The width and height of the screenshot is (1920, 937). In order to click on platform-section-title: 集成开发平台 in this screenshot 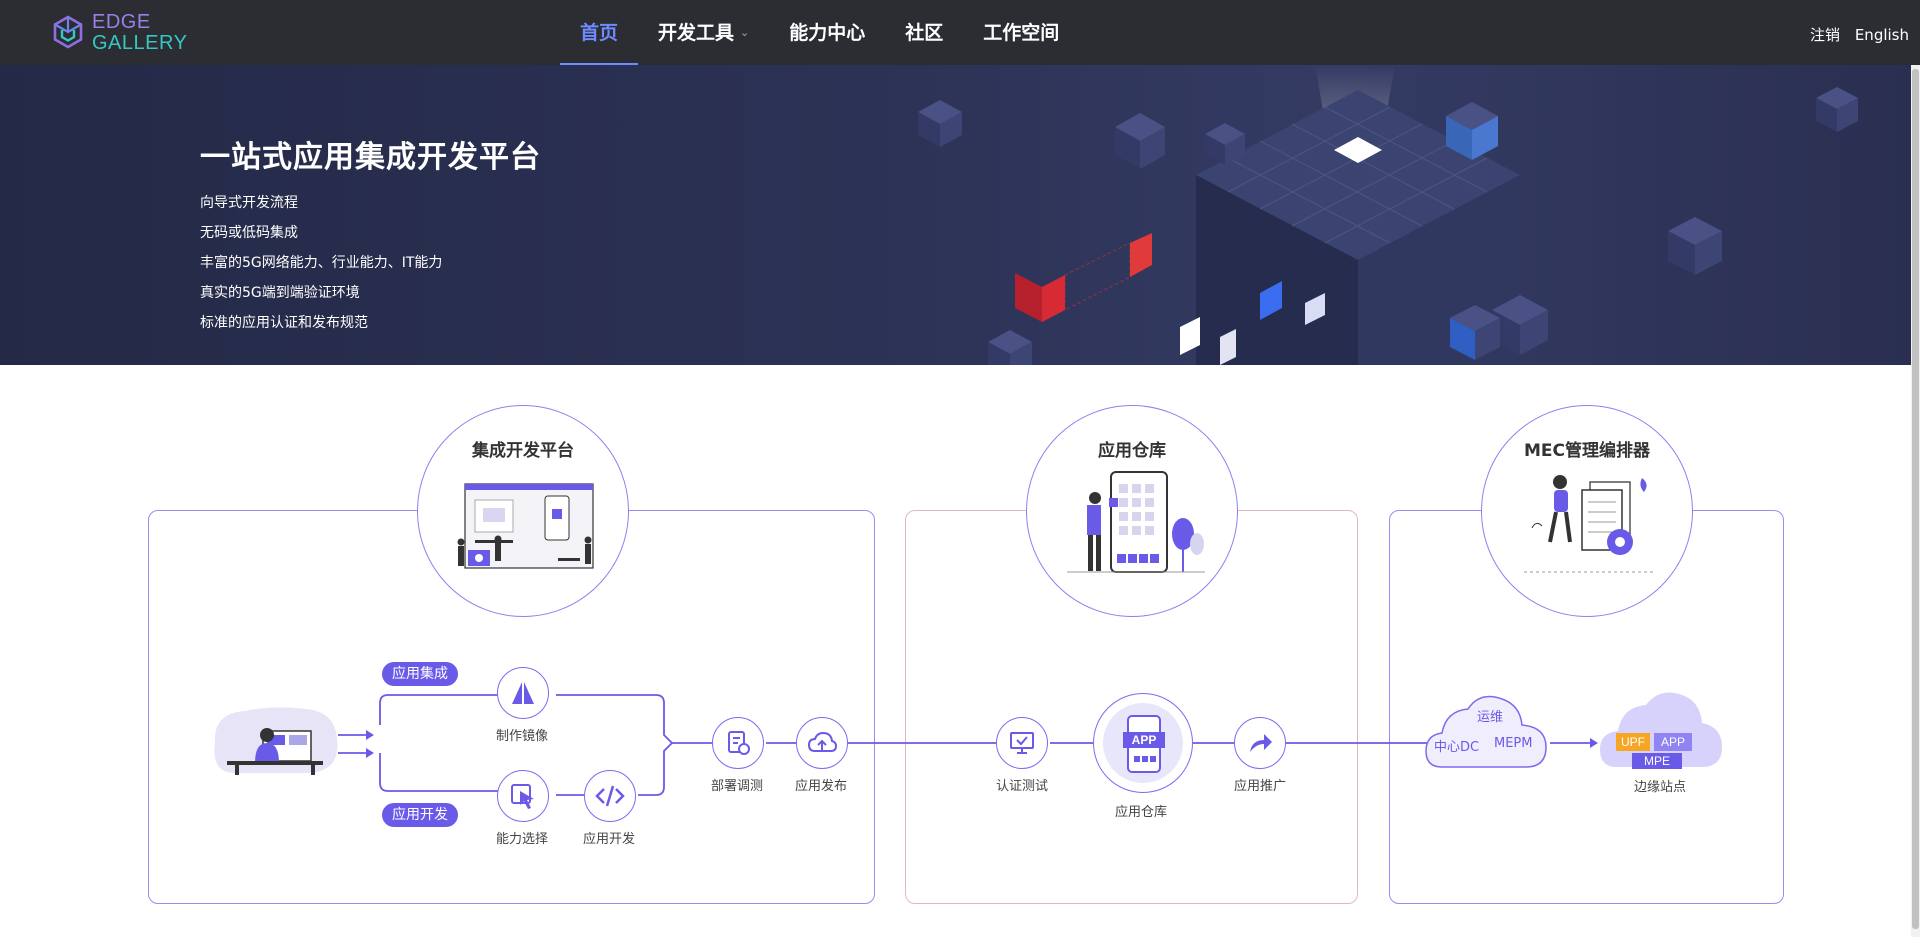, I will do `click(523, 451)`.